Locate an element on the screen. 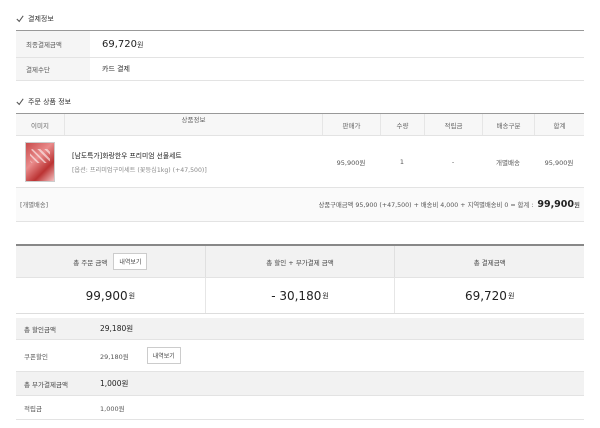 The image size is (600, 428). total-discount-value-cell: 29,180원 is located at coordinates (111, 328).